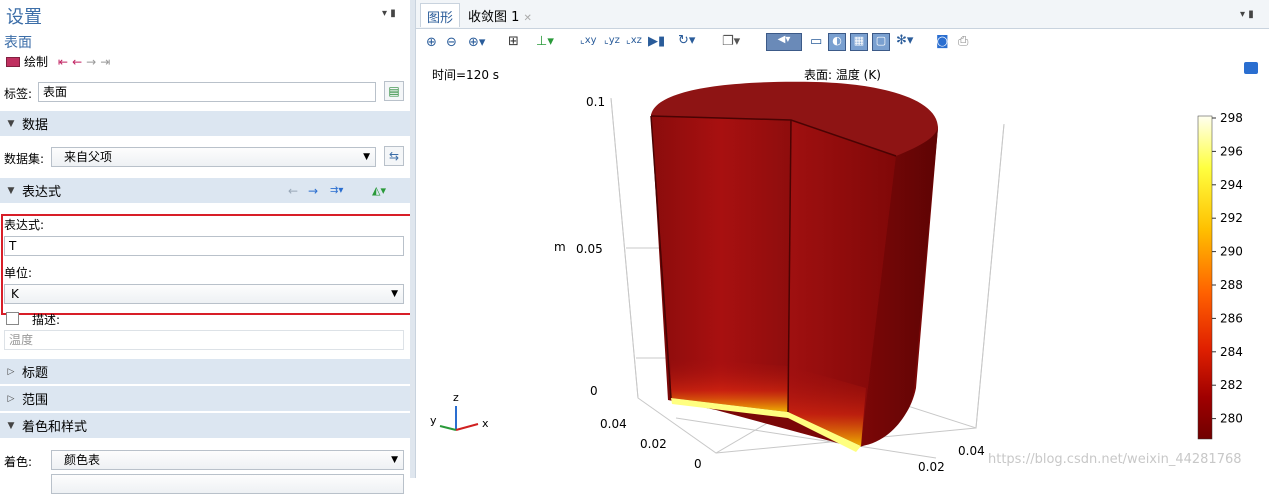 The width and height of the screenshot is (1269, 494). I want to click on triad-z-label: z, so click(456, 397).